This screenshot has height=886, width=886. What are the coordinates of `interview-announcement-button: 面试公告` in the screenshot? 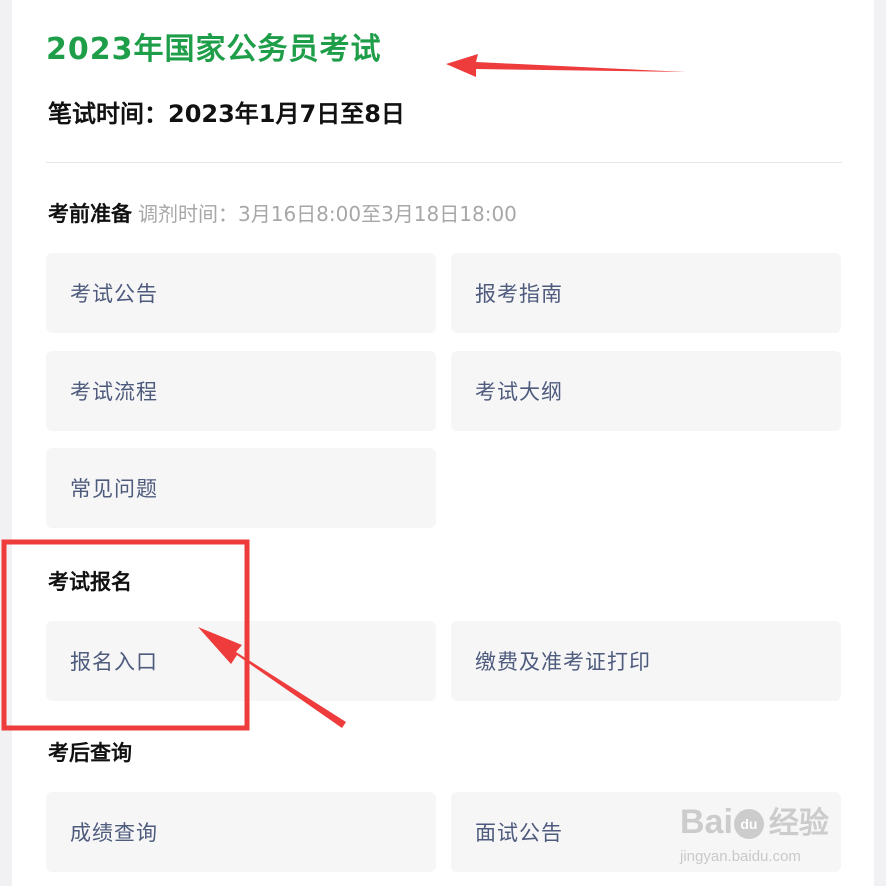 It's located at (646, 832).